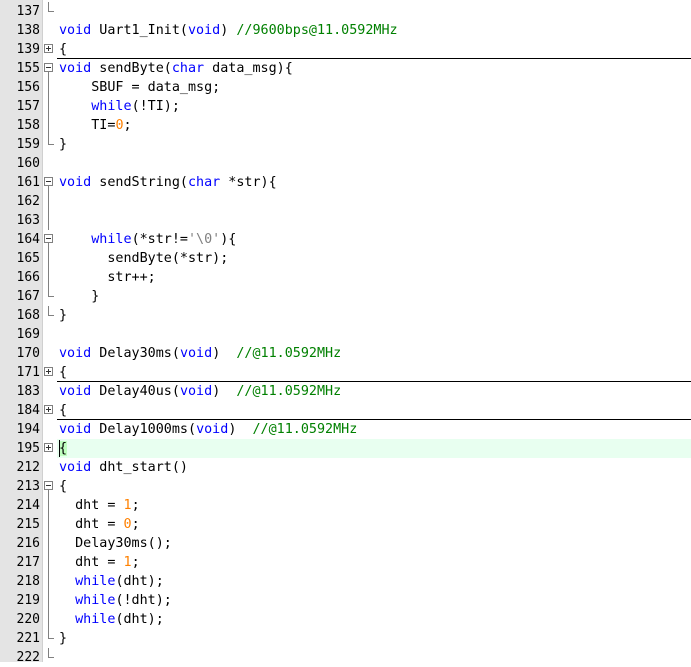 The width and height of the screenshot is (691, 667). I want to click on code-text: sendByte(*str);, so click(143, 258).